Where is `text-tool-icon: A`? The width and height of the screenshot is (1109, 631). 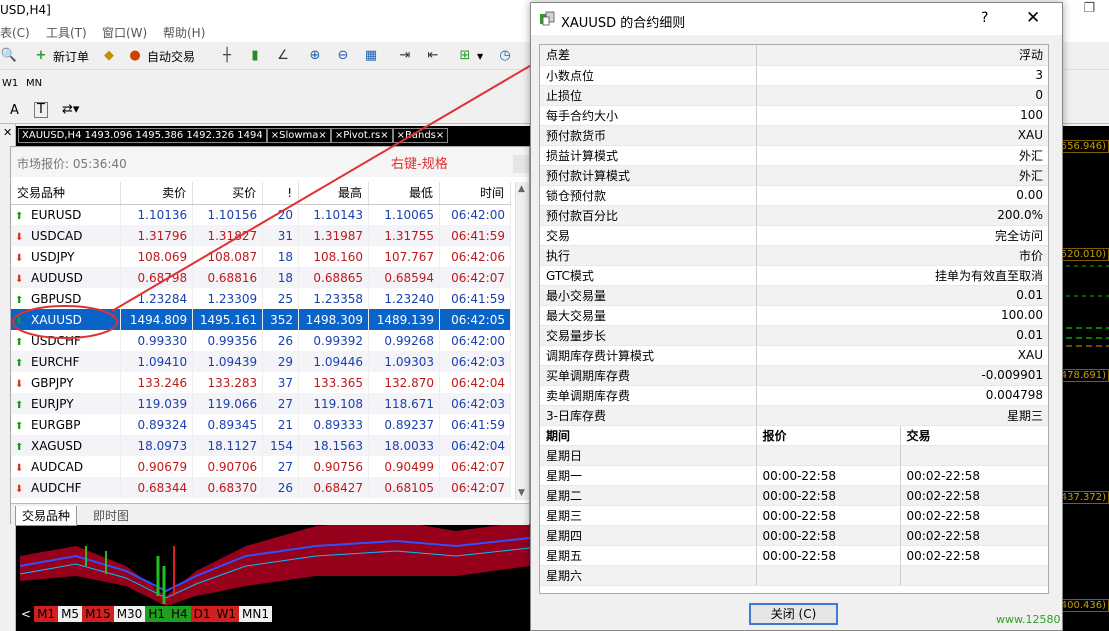
text-tool-icon: A is located at coordinates (14, 110).